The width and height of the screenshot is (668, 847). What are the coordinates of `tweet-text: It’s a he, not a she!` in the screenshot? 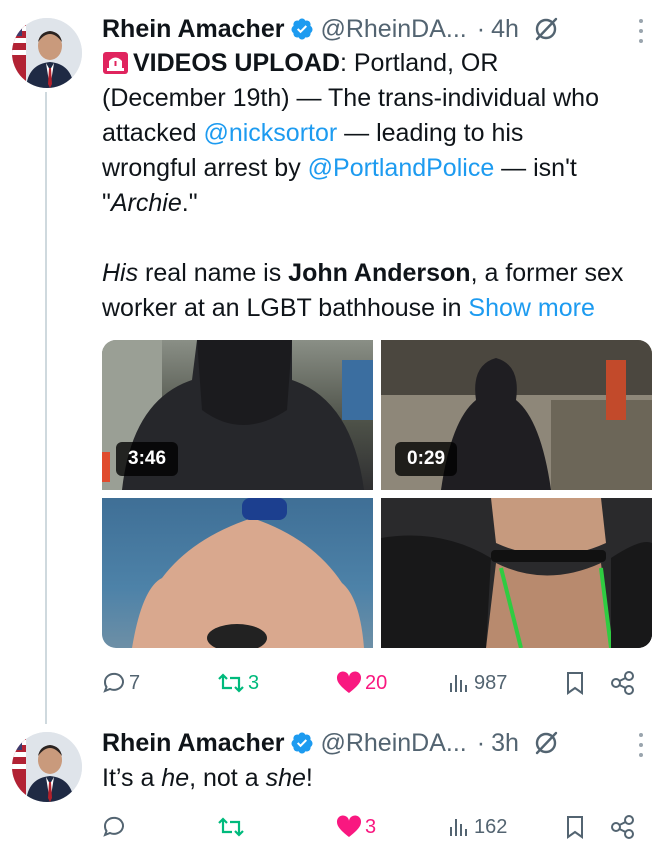 It's located at (380, 778).